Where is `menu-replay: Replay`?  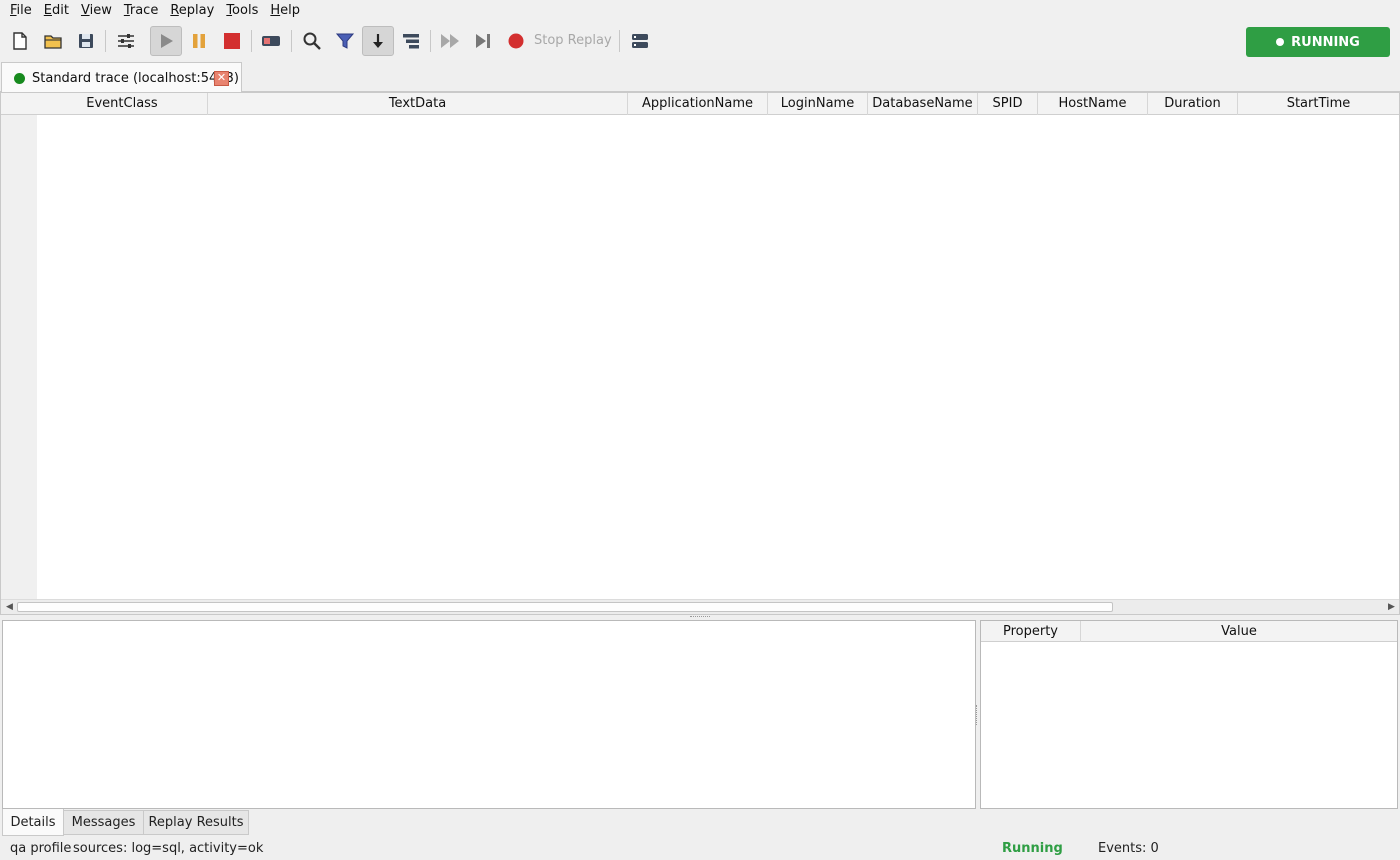
menu-replay: Replay is located at coordinates (192, 11).